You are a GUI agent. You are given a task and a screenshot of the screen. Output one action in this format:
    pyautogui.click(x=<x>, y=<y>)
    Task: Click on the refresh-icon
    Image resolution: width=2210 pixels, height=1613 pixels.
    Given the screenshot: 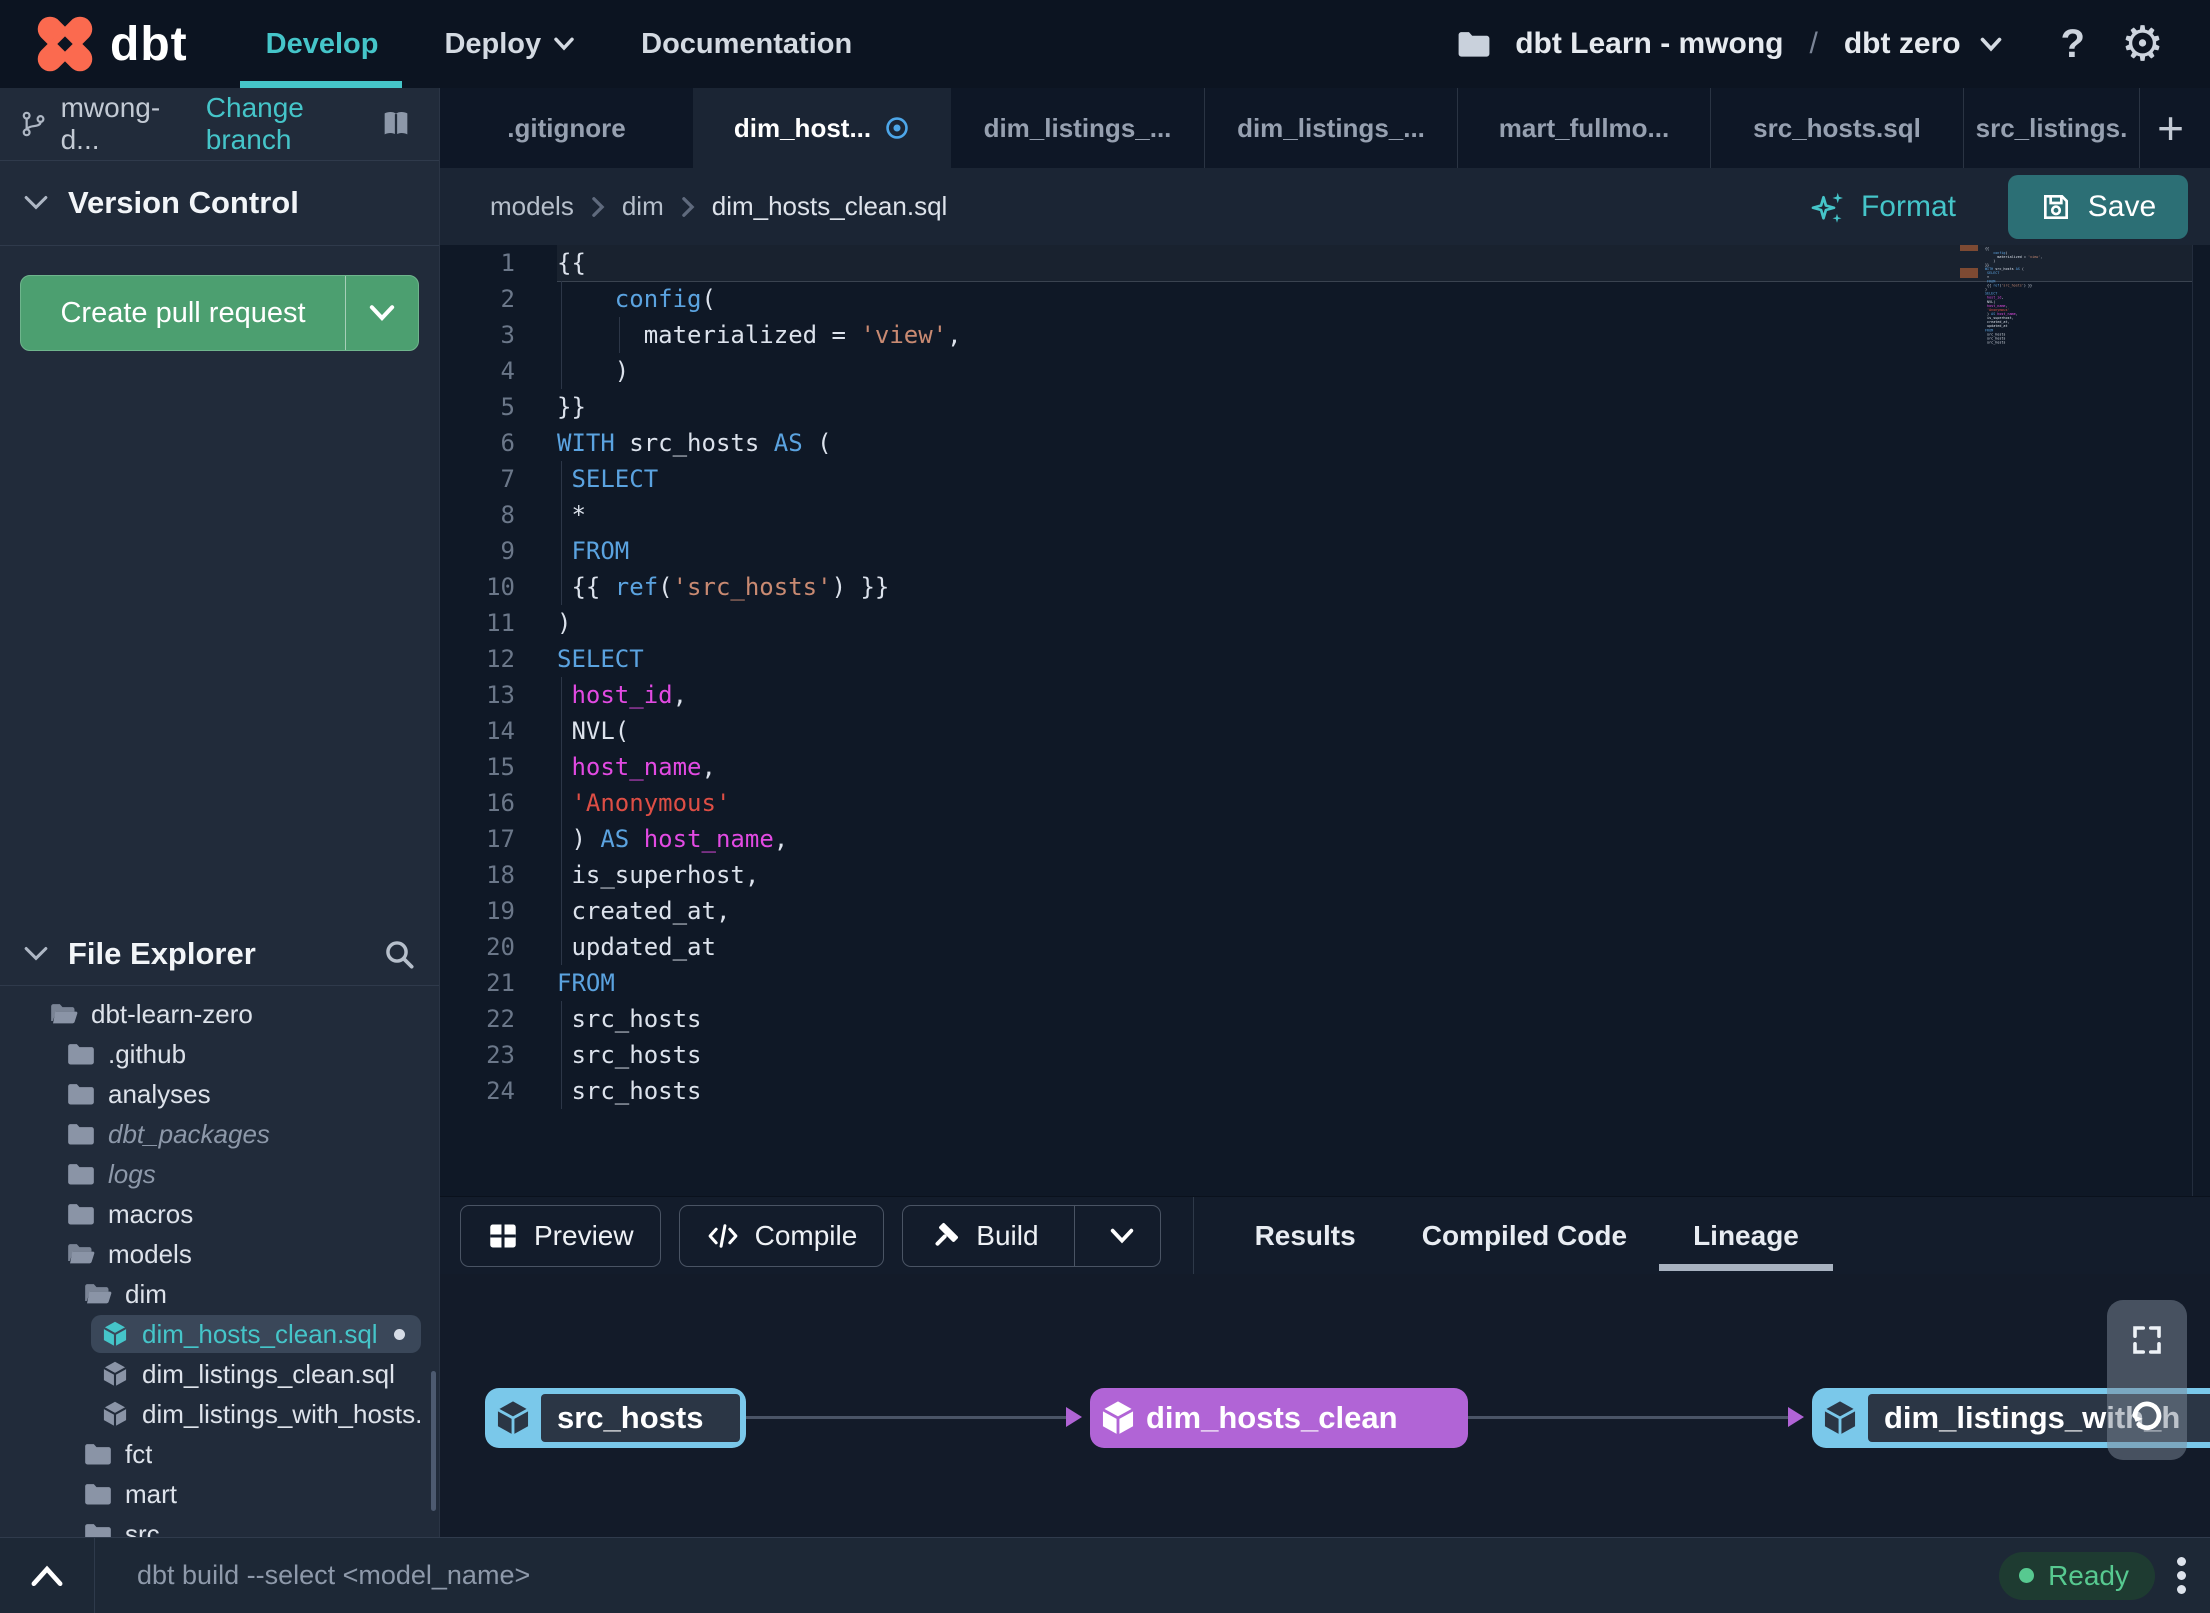 What is the action you would take?
    pyautogui.click(x=2147, y=1416)
    